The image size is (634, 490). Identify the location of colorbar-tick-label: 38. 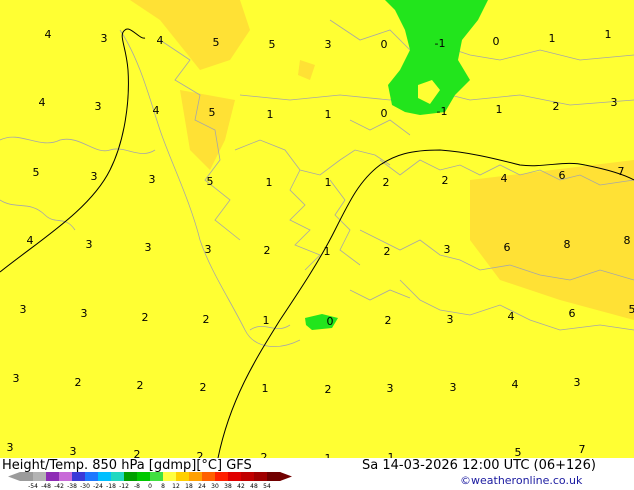
(228, 486).